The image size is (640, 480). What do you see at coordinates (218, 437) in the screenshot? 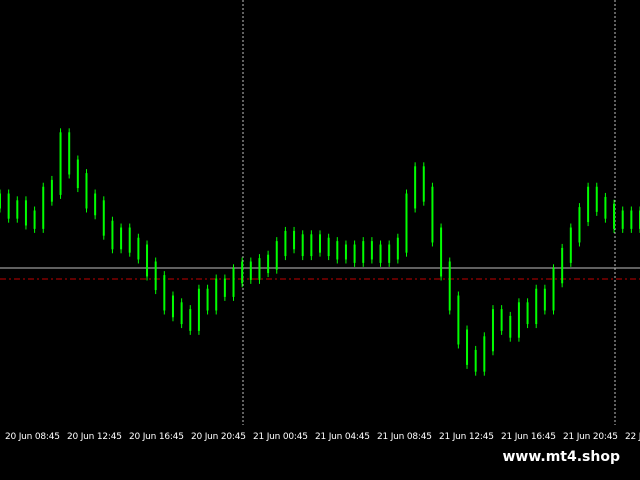
I see `time-axis-tick-label: 20 Jun 20:45` at bounding box center [218, 437].